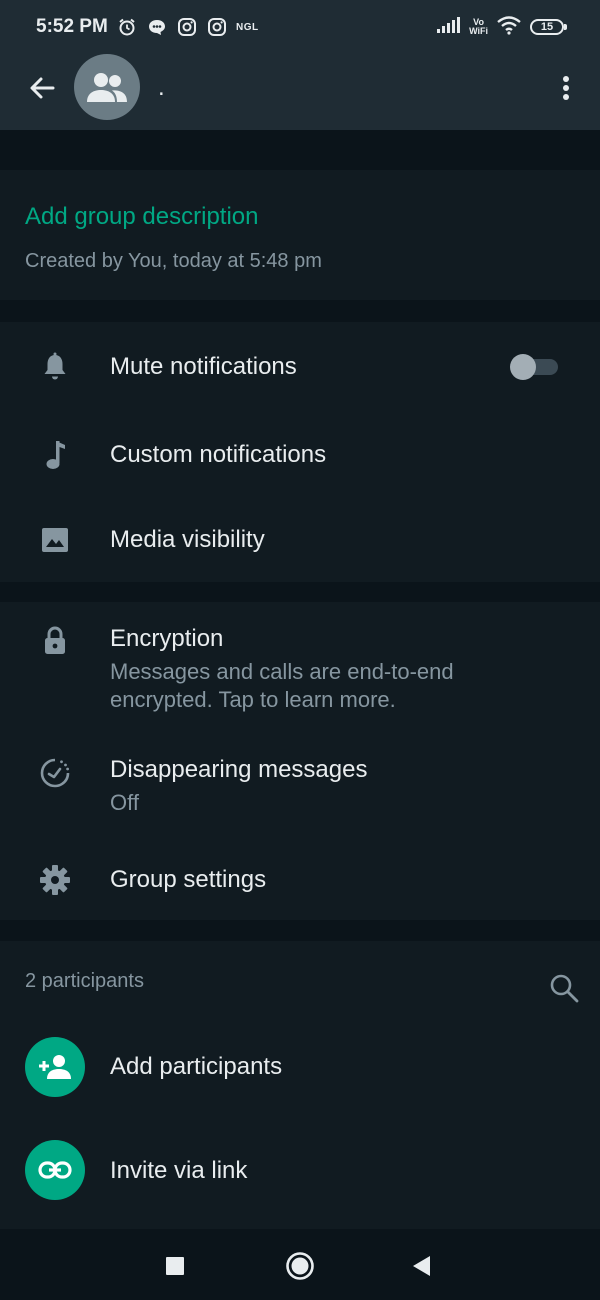 The width and height of the screenshot is (600, 1300). Describe the element at coordinates (238, 770) in the screenshot. I see `disappearing-messages-title: Disappearing messages` at that location.